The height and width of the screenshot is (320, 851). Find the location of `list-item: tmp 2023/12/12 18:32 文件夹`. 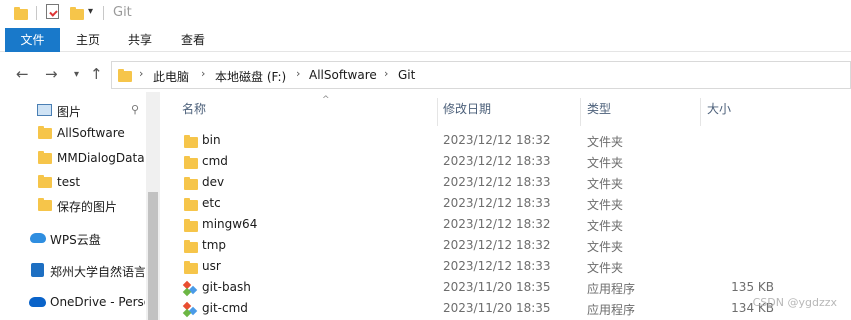

list-item: tmp 2023/12/12 18:32 文件夹 is located at coordinates (515, 246).